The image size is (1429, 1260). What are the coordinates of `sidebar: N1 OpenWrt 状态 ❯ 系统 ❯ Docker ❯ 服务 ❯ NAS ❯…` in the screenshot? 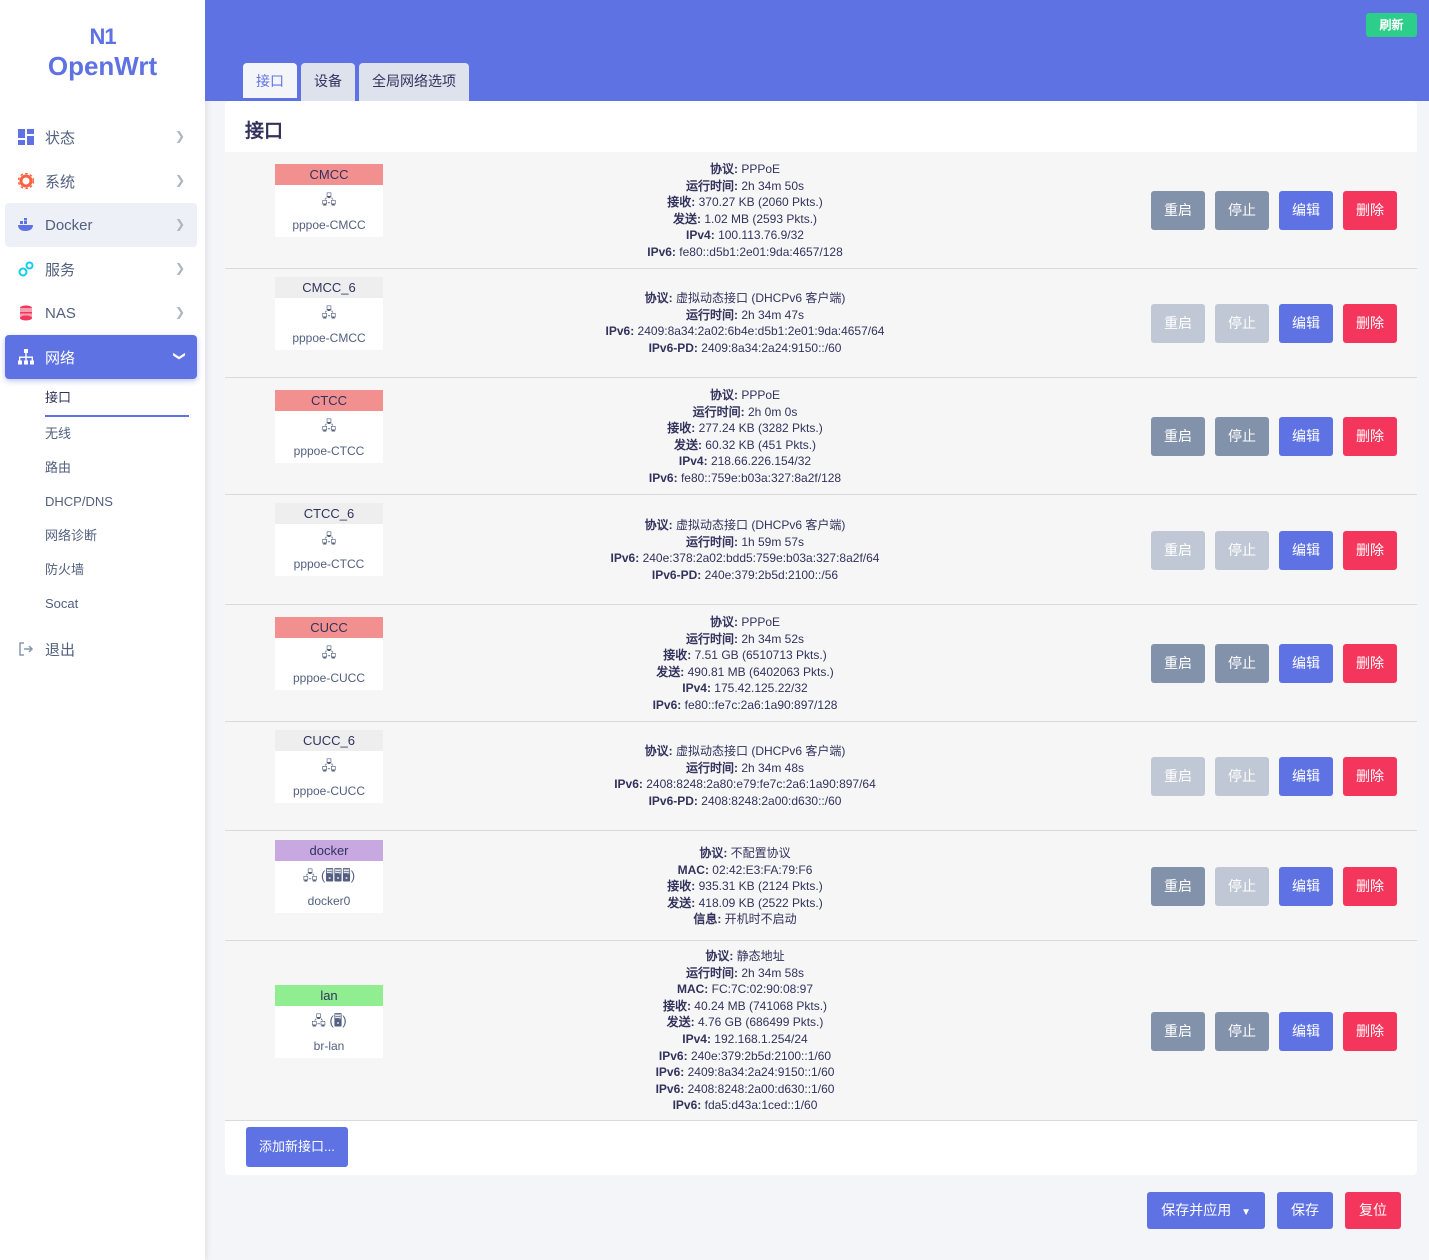 It's located at (102, 630).